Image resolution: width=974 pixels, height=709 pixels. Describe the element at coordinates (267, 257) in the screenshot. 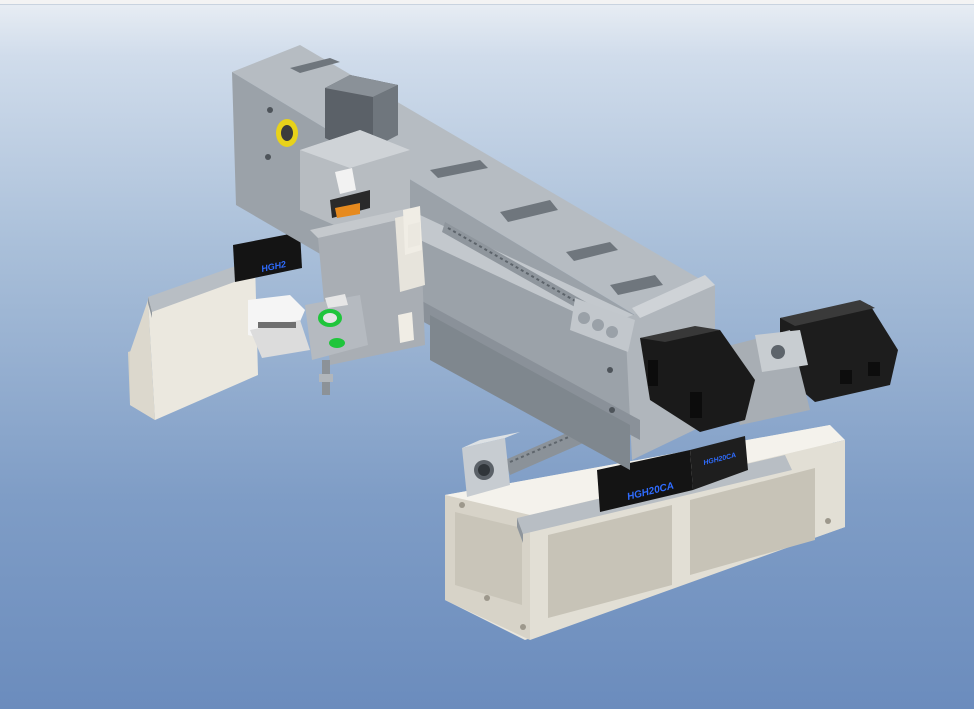

I see `rail-carriage-left: HGH2` at that location.